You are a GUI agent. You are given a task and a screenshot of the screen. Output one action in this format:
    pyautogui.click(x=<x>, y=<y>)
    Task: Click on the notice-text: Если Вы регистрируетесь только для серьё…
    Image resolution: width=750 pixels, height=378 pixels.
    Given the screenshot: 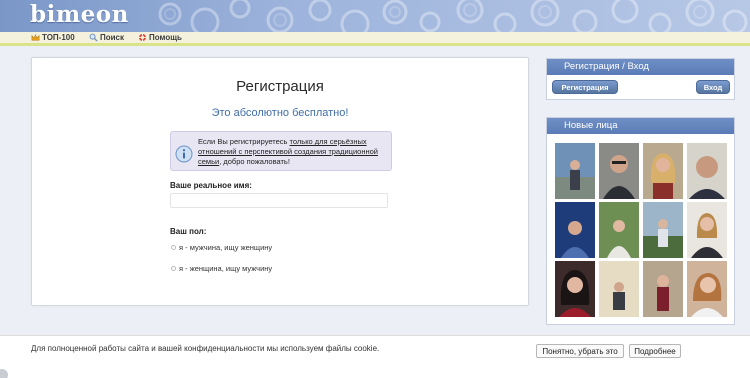 What is the action you would take?
    pyautogui.click(x=294, y=152)
    